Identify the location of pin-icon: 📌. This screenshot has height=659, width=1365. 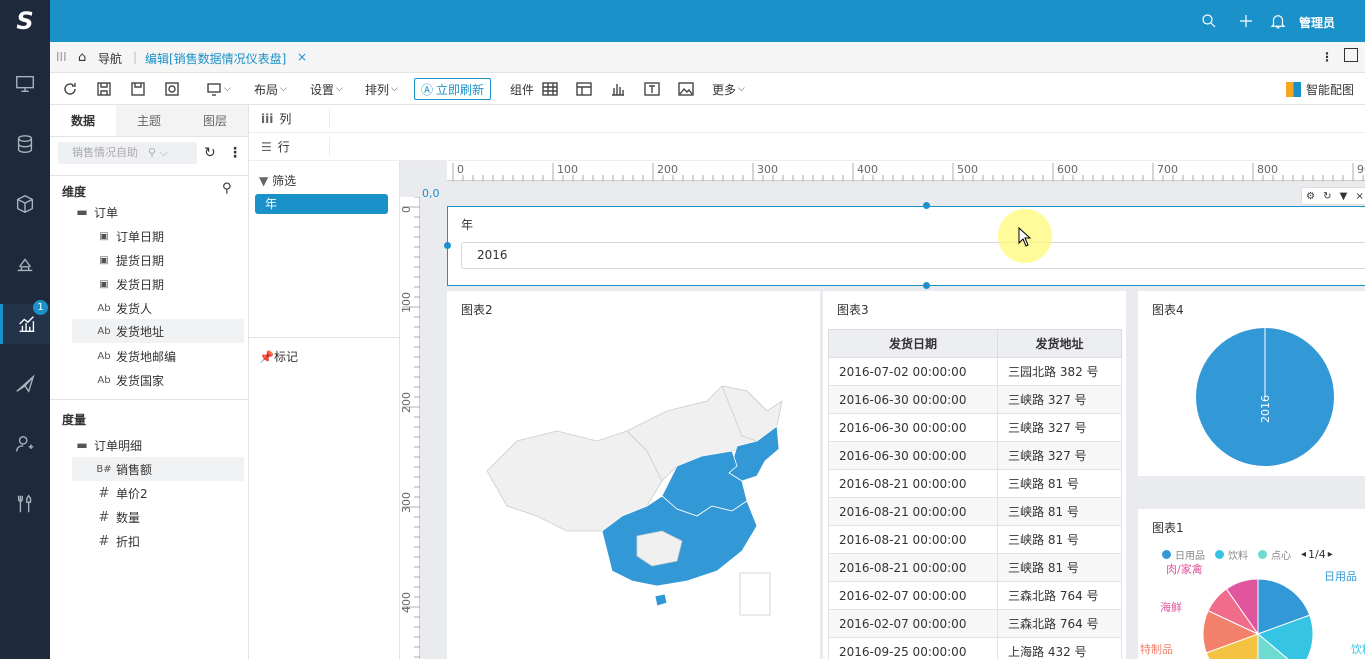
(266, 357).